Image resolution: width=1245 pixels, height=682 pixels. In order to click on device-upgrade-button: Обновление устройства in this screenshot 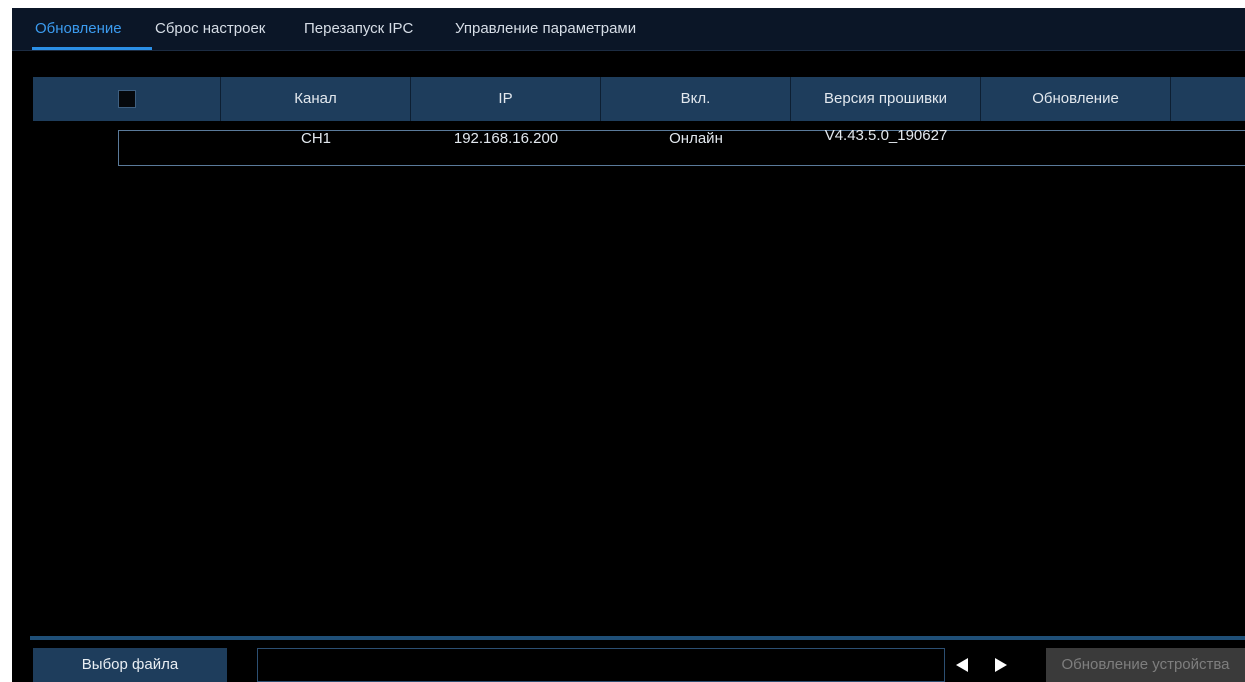, I will do `click(1145, 665)`.